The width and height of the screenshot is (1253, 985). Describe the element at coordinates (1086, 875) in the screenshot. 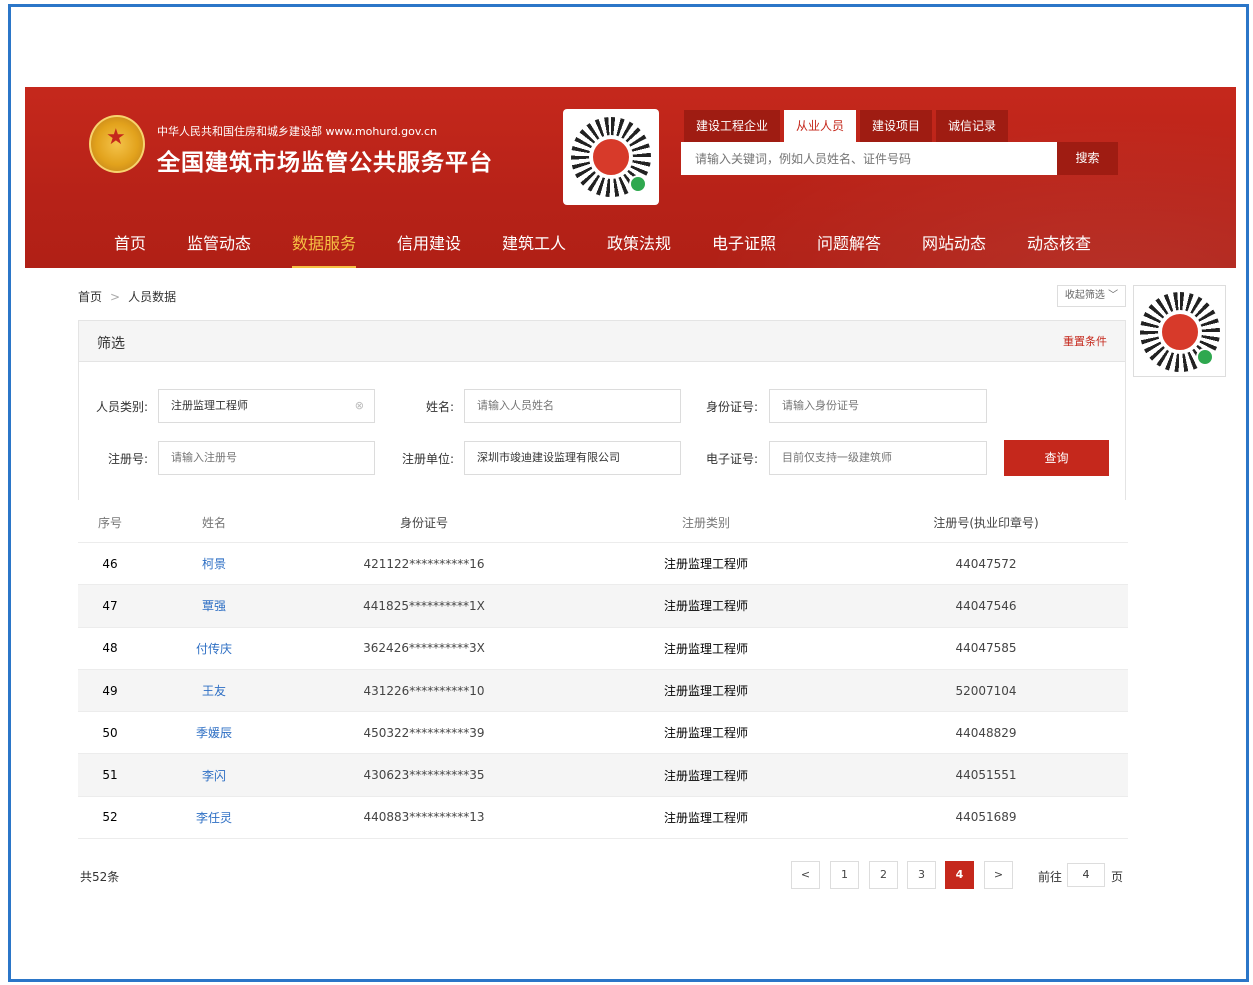

I see `goto-page-input: 4` at that location.